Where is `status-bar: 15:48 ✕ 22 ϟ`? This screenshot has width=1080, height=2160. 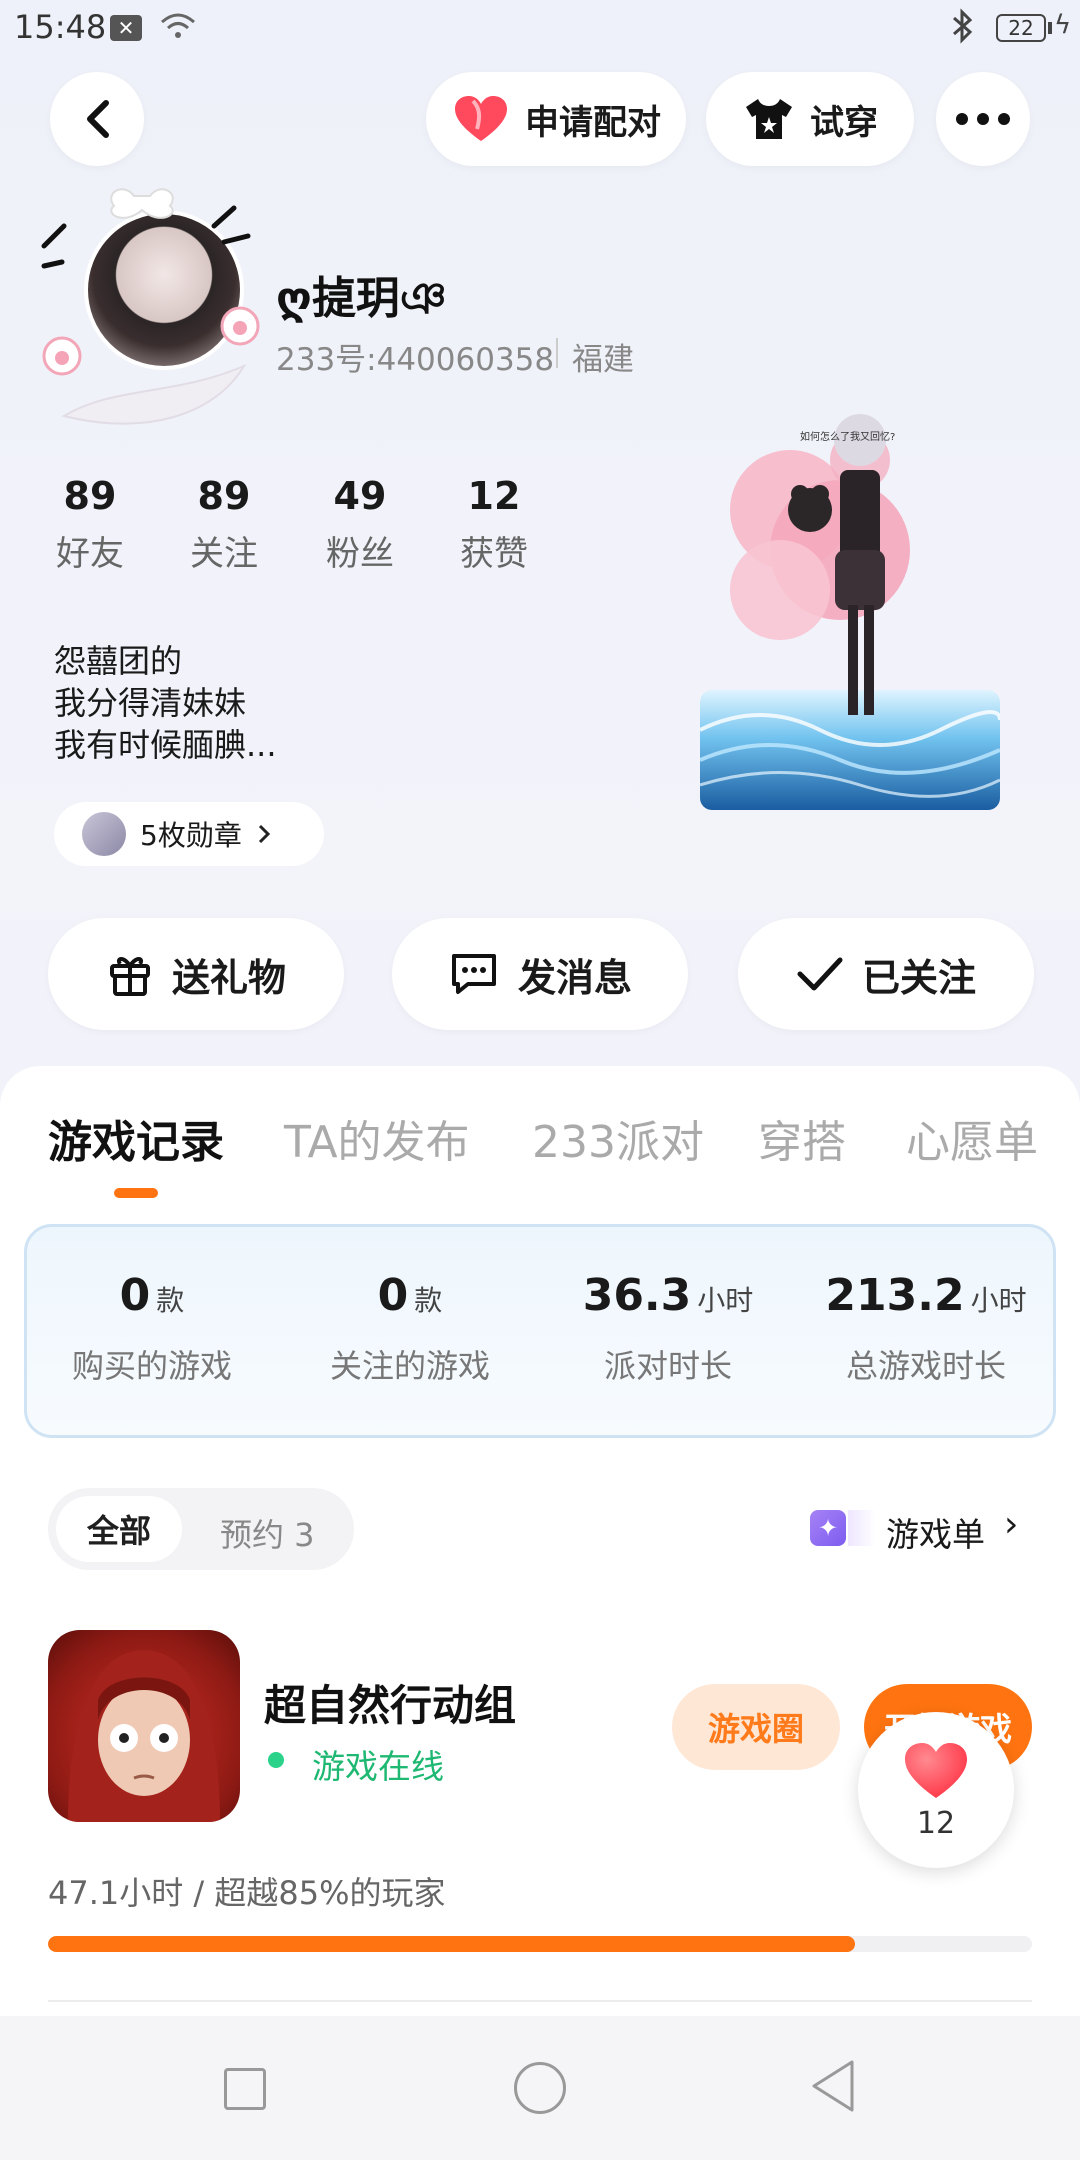 status-bar: 15:48 ✕ 22 ϟ is located at coordinates (540, 30).